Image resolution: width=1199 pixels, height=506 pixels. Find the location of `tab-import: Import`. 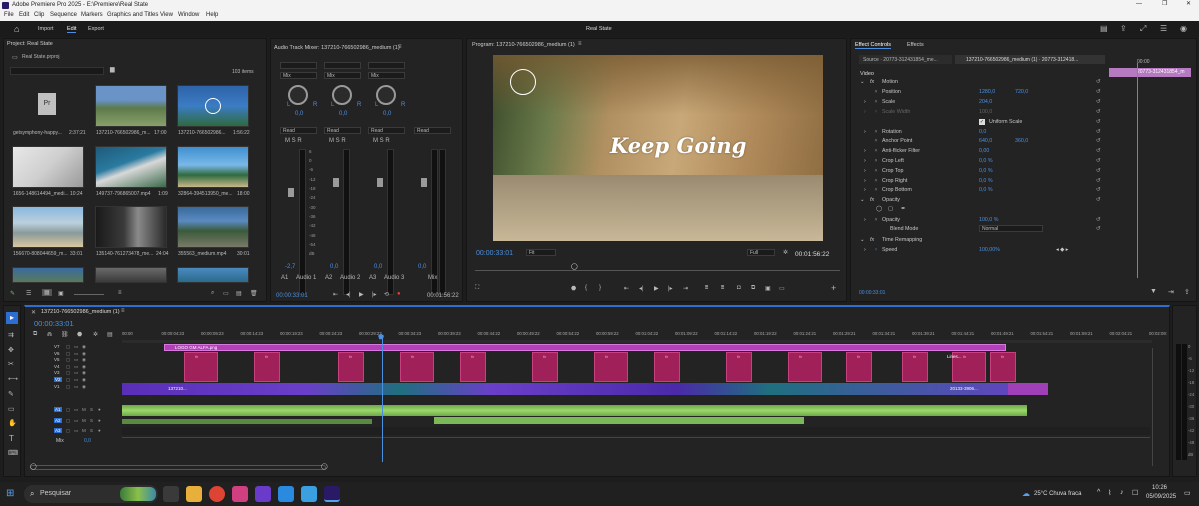

tab-import: Import is located at coordinates (46, 29).